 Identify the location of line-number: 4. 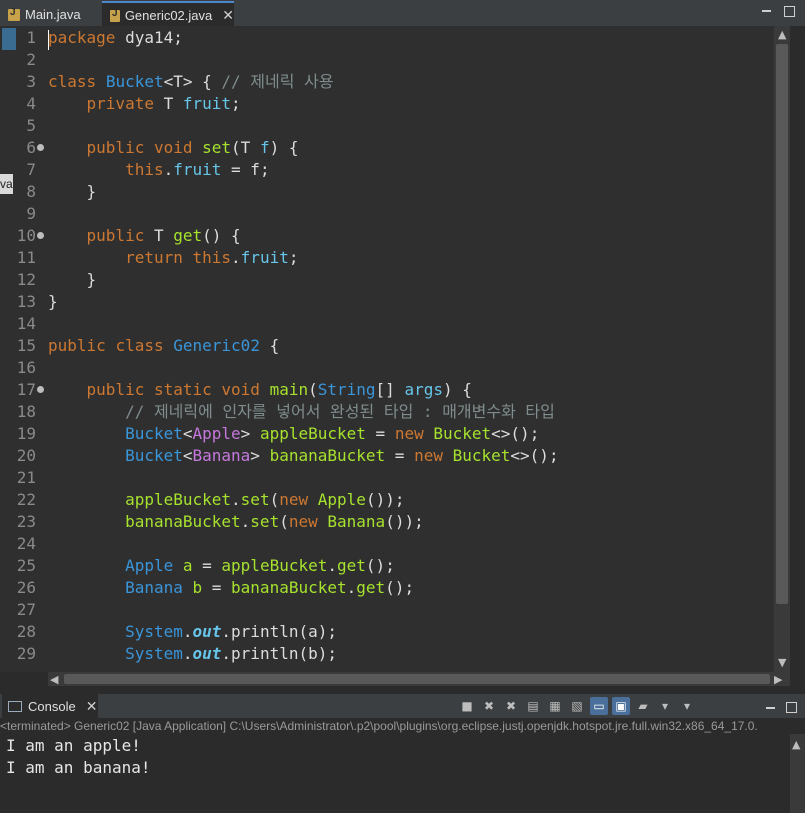
(31, 103).